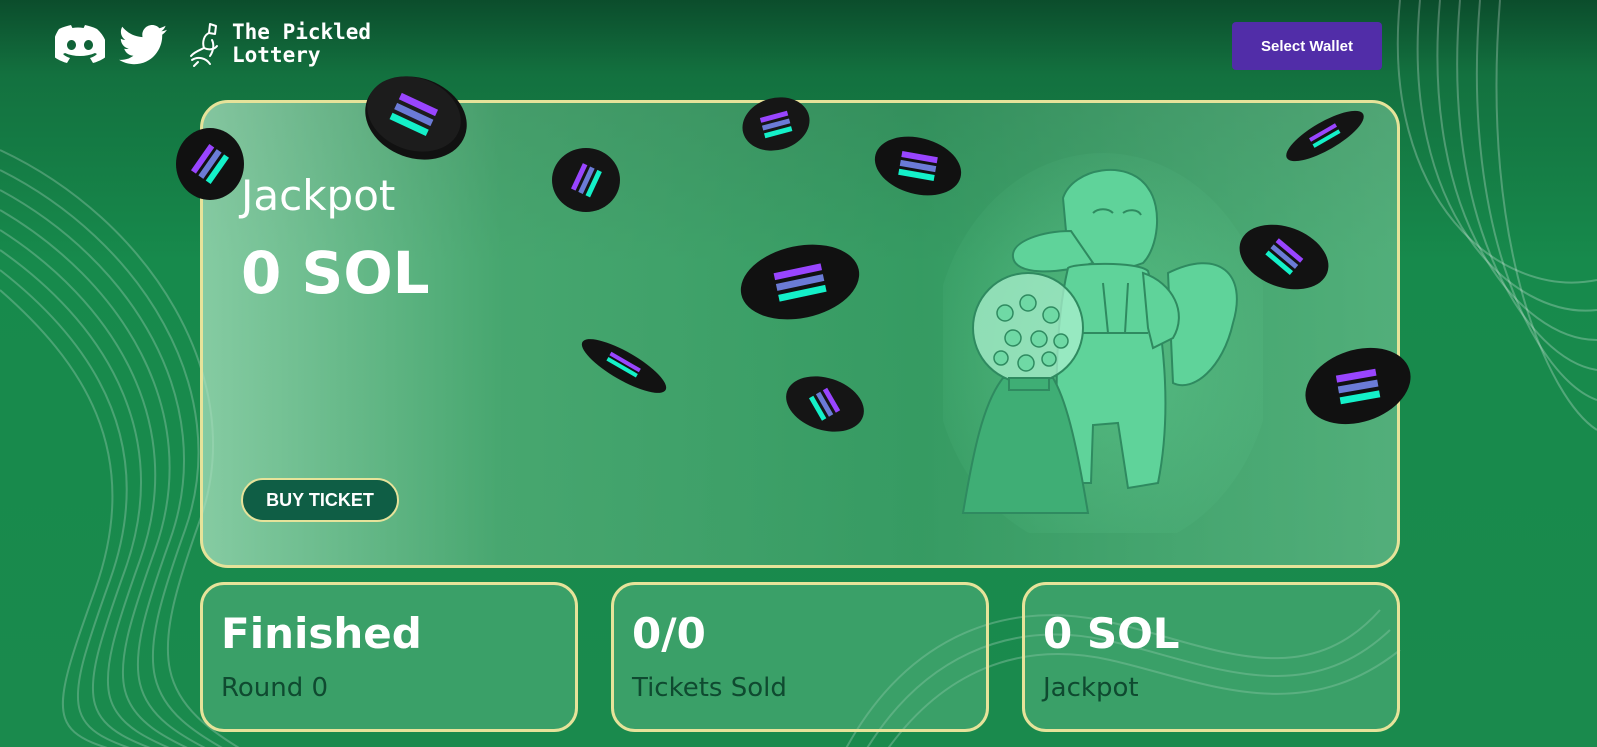  Describe the element at coordinates (1103, 343) in the screenshot. I see `platypus-mascot-illustration` at that location.